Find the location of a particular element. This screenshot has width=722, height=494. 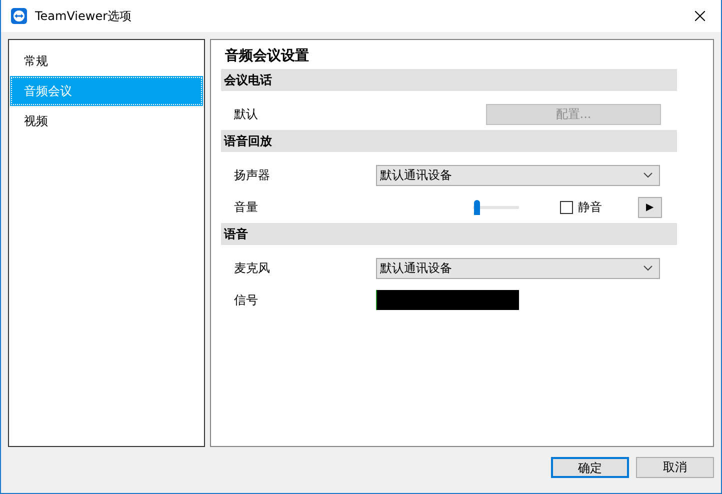

window-title: TeamViewer选项 is located at coordinates (83, 16).